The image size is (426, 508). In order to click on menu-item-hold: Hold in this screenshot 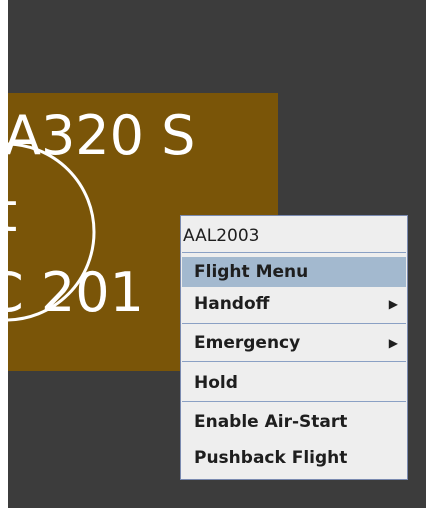, I will do `click(294, 383)`.